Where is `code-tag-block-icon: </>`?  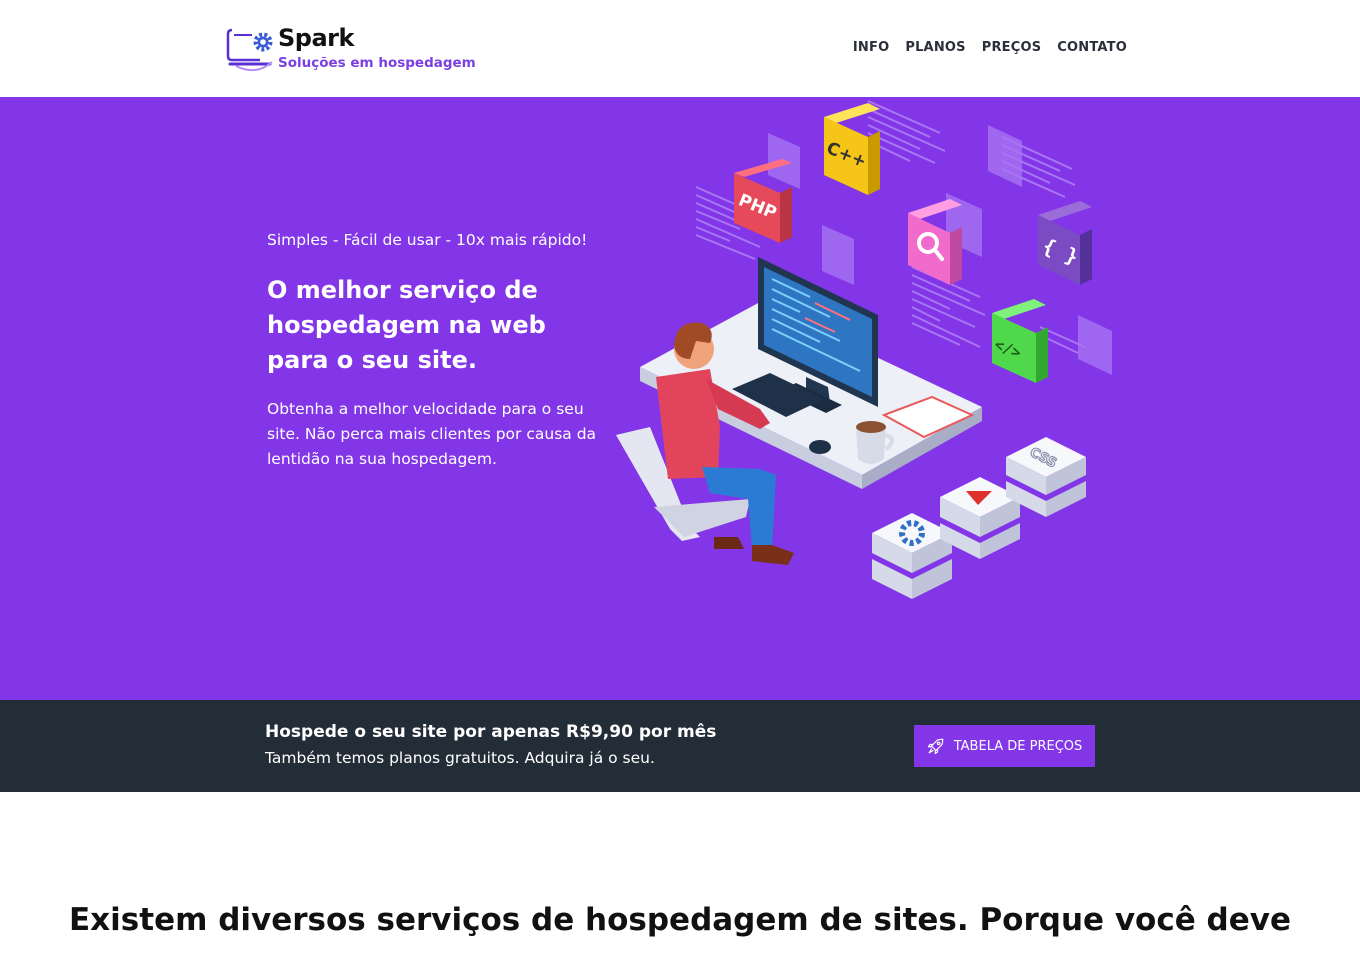 code-tag-block-icon: </> is located at coordinates (1020, 341).